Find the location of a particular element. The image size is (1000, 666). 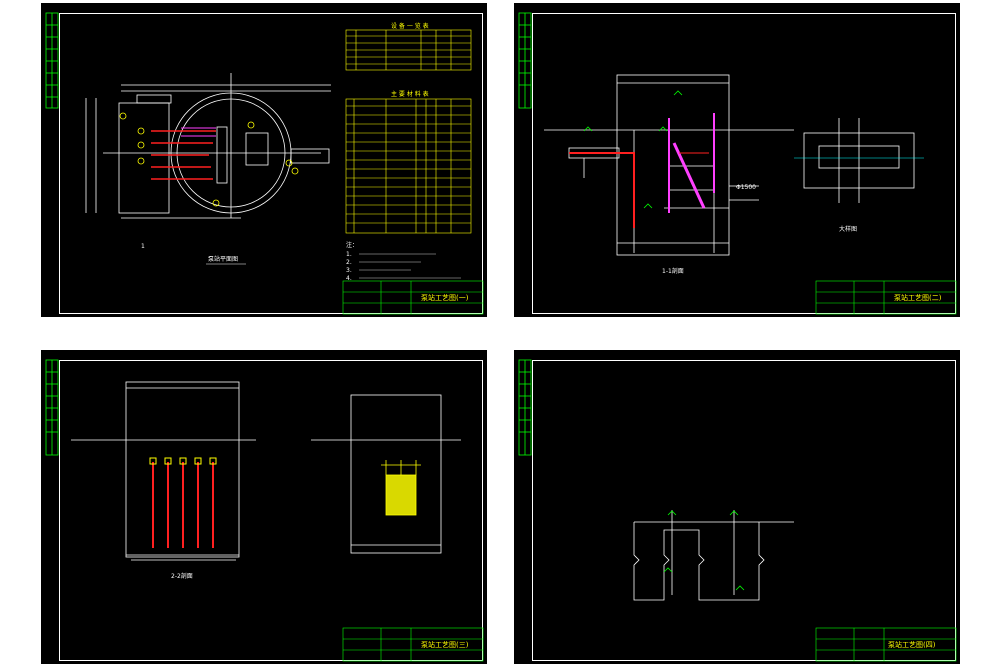

sheet-1-border-strip is located at coordinates (52, 60).